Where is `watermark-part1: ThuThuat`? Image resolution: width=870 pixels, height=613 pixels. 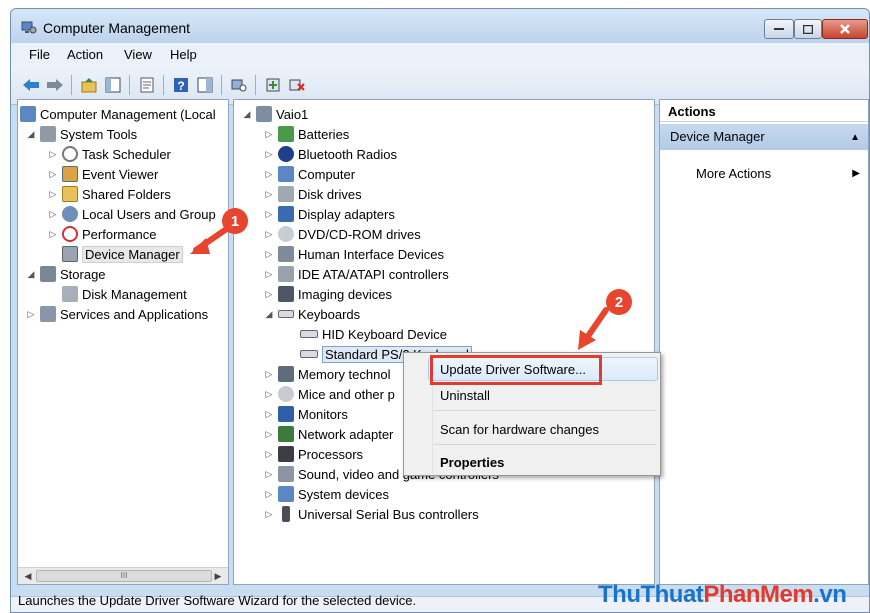
watermark-part1: ThuThuat is located at coordinates (651, 594).